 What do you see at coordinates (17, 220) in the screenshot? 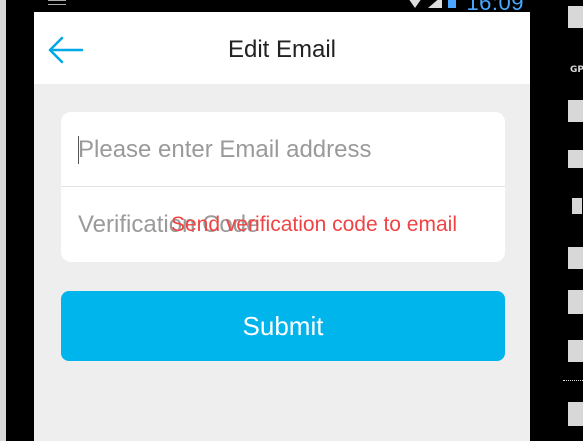
I see `left-device-strip` at bounding box center [17, 220].